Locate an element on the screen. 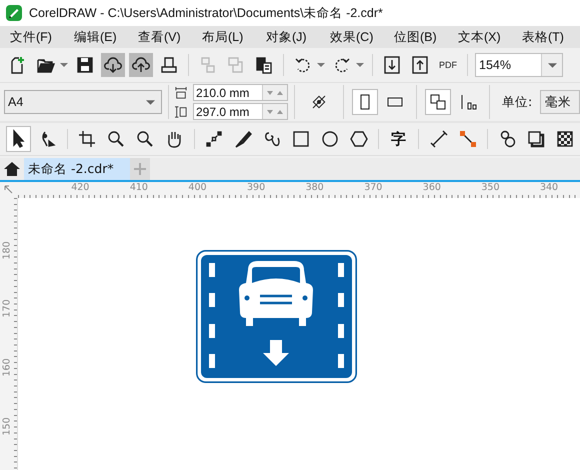  export-icon is located at coordinates (420, 65).